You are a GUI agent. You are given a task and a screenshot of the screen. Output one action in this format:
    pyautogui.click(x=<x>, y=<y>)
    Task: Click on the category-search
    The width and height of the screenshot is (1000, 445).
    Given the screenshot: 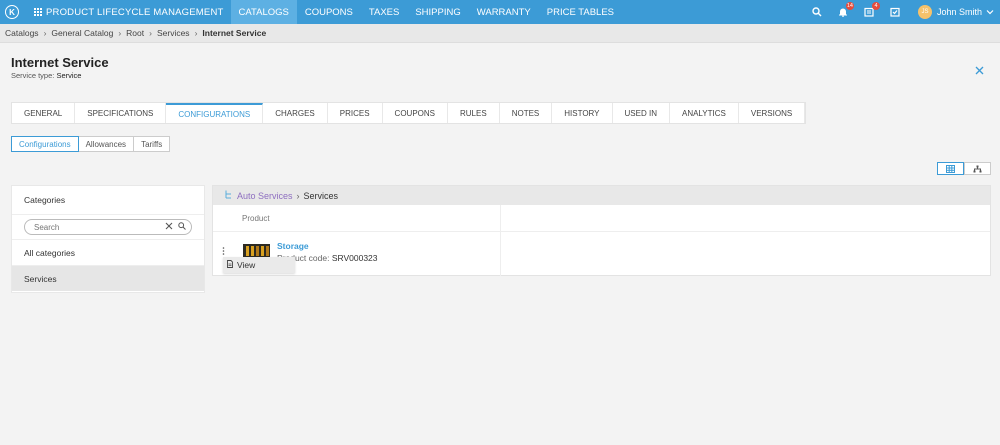 What is the action you would take?
    pyautogui.click(x=108, y=227)
    